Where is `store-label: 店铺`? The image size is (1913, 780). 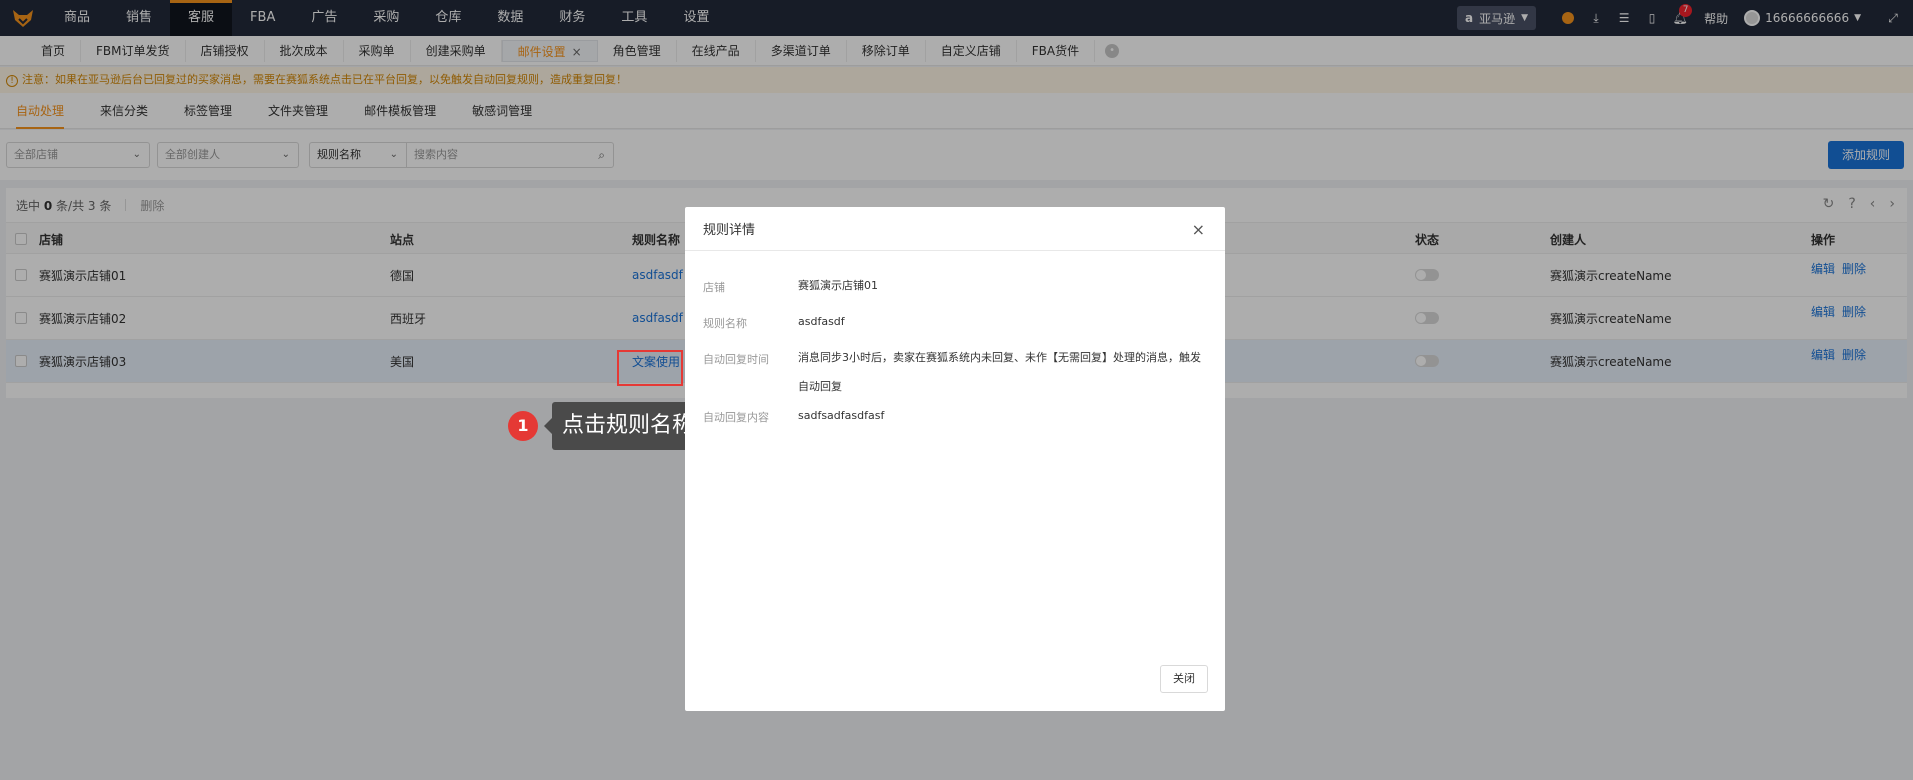 store-label: 店铺 is located at coordinates (714, 287).